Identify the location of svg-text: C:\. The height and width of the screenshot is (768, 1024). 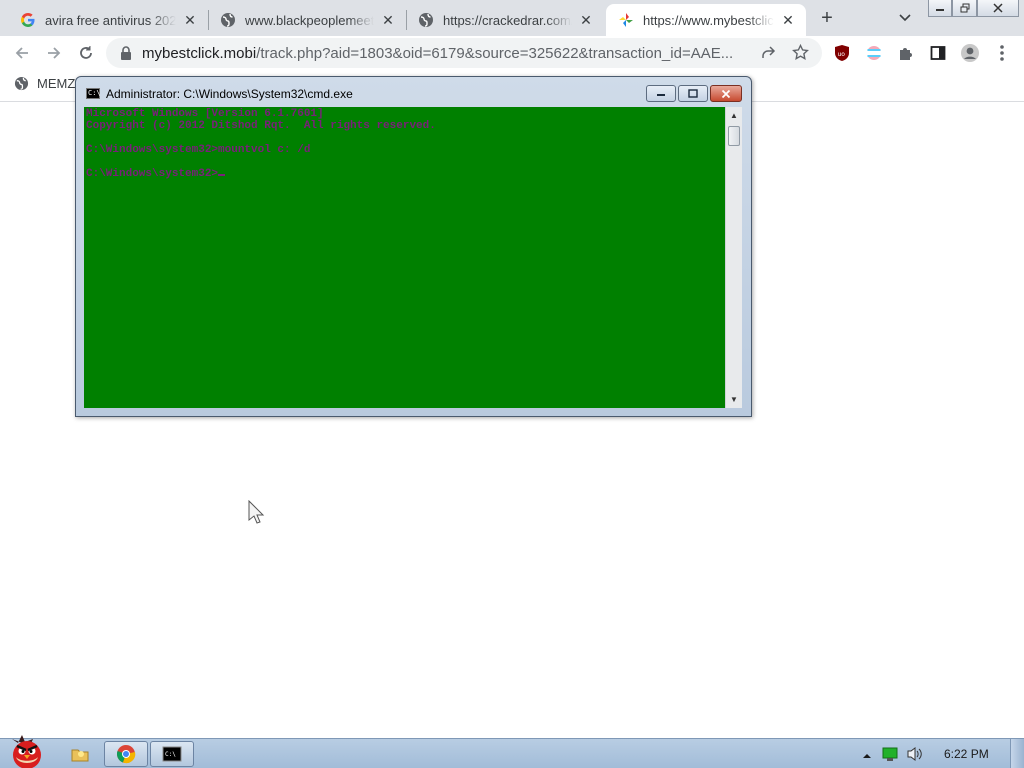
(170, 754).